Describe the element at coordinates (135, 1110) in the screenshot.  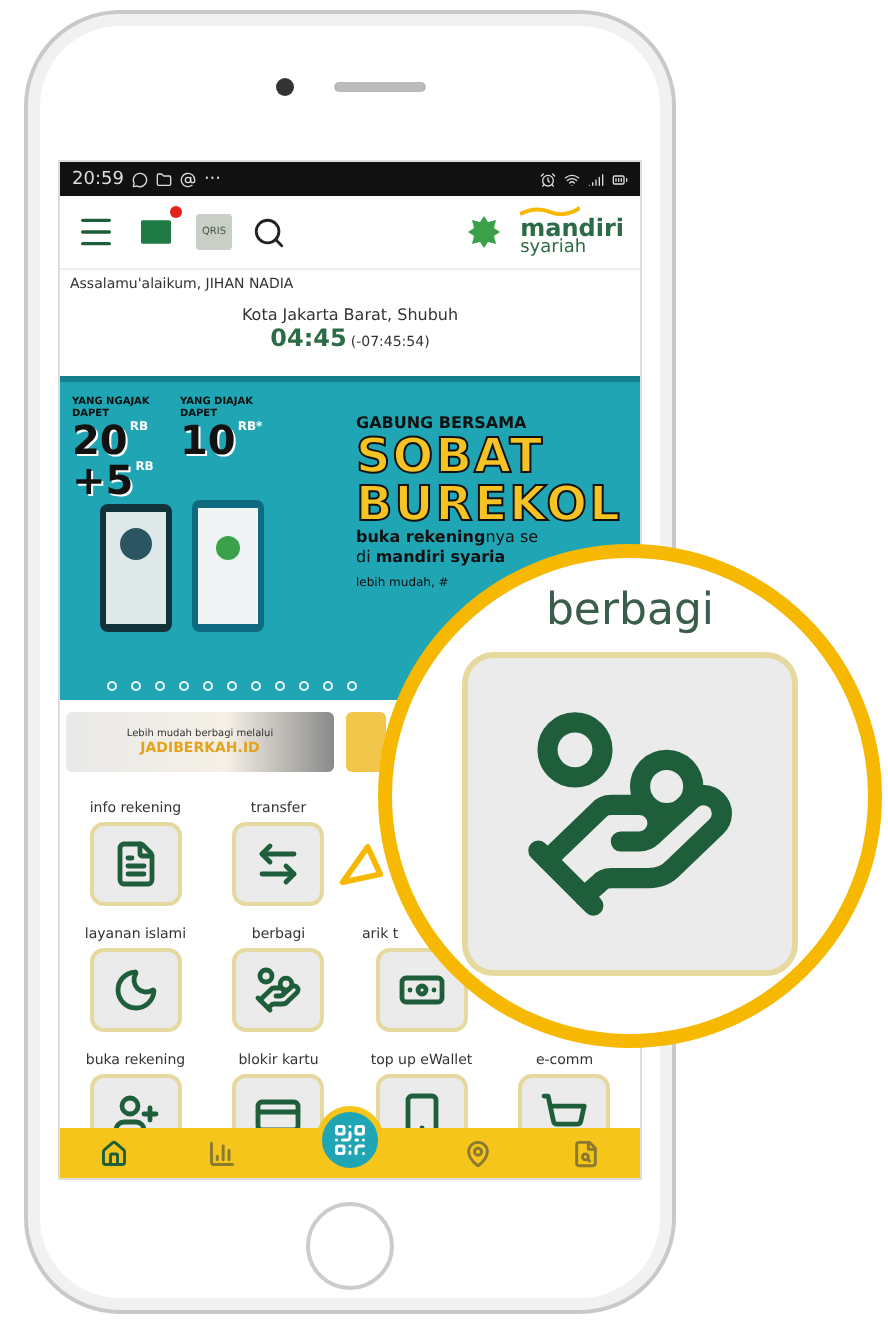
I see `user-plus-icon` at that location.